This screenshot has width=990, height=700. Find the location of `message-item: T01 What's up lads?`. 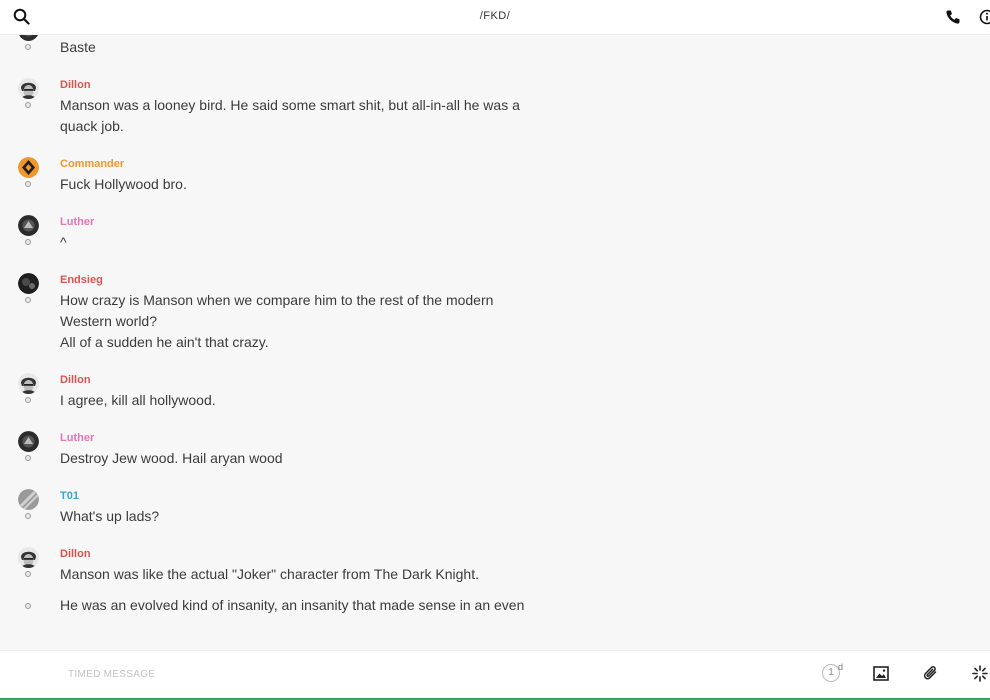

message-item: T01 What's up lads? is located at coordinates (495, 508).